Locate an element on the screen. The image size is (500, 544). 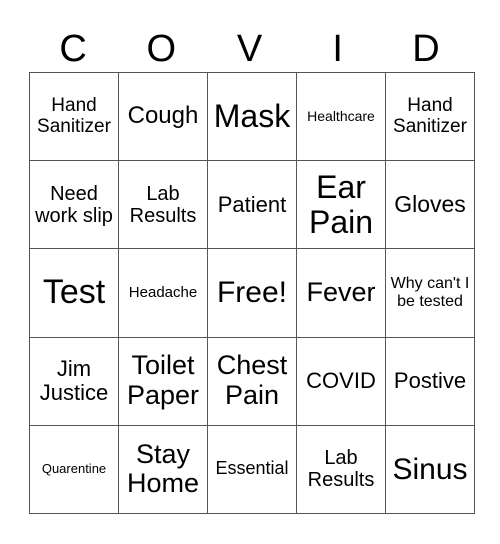
header-letter-d: D is located at coordinates (426, 49).